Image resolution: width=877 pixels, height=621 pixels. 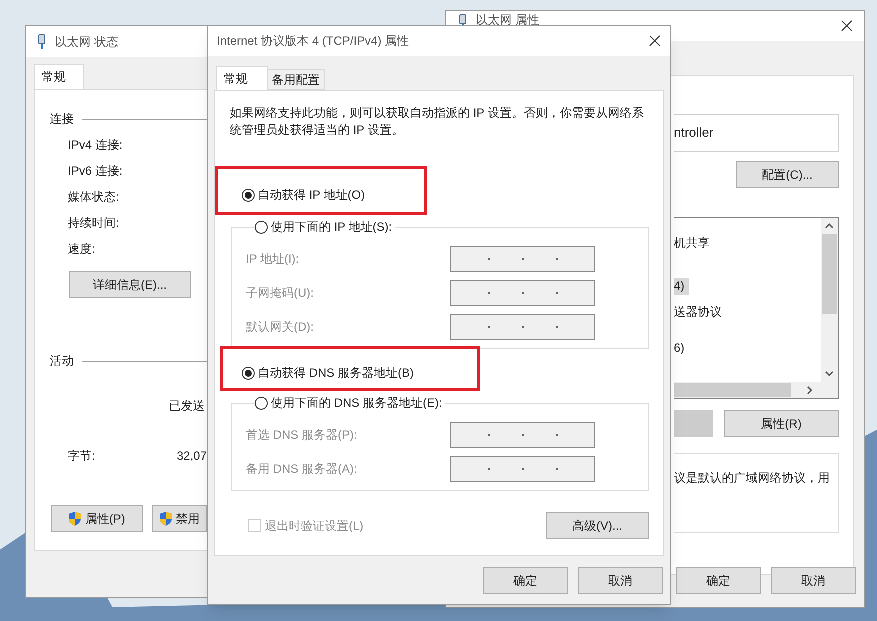 I want to click on field-label: IPv4 连接:, so click(x=96, y=145).